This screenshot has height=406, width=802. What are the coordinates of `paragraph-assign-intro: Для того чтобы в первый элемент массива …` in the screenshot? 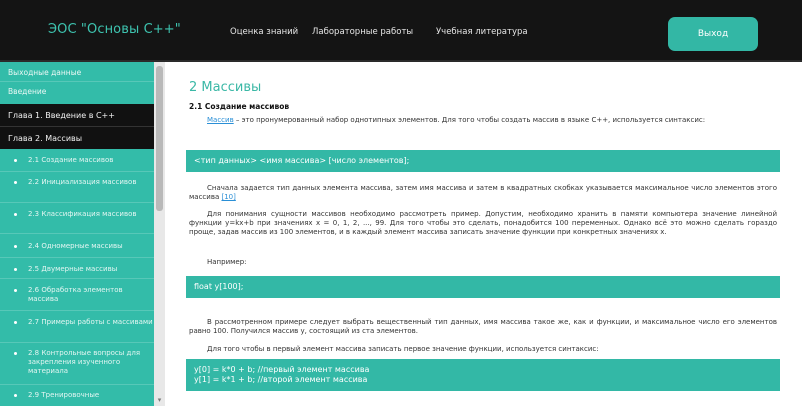 It's located at (483, 349).